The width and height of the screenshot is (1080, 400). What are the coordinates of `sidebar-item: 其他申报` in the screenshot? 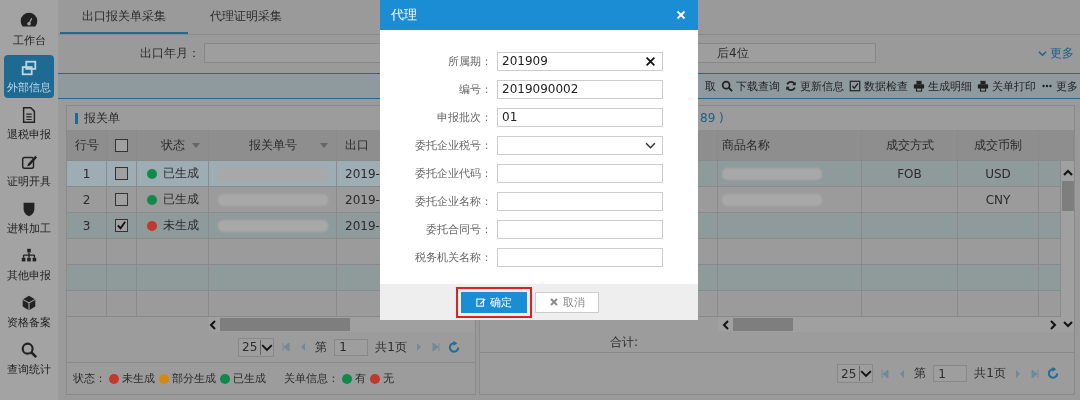 It's located at (29, 264).